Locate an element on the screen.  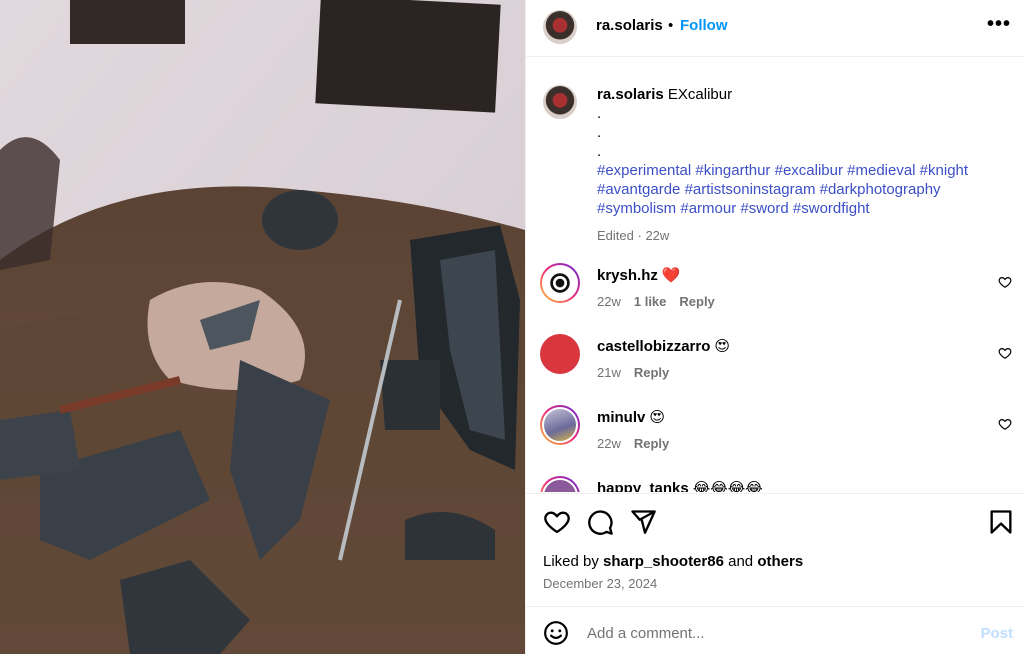
post-date: December 23, 2024 is located at coordinates (600, 583).